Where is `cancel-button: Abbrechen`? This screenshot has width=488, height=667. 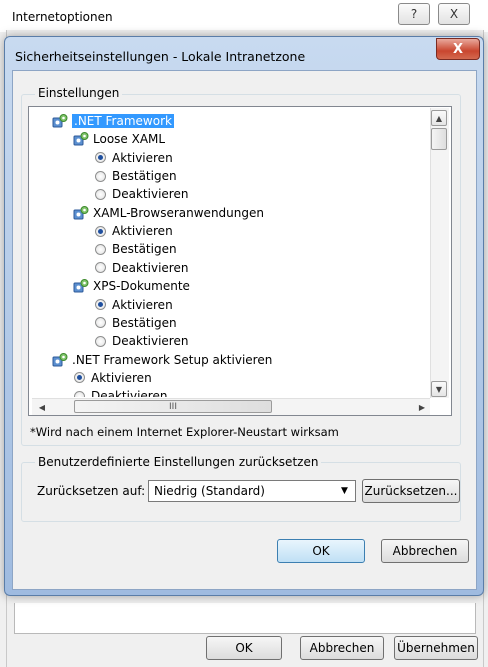
cancel-button: Abbrechen is located at coordinates (425, 551).